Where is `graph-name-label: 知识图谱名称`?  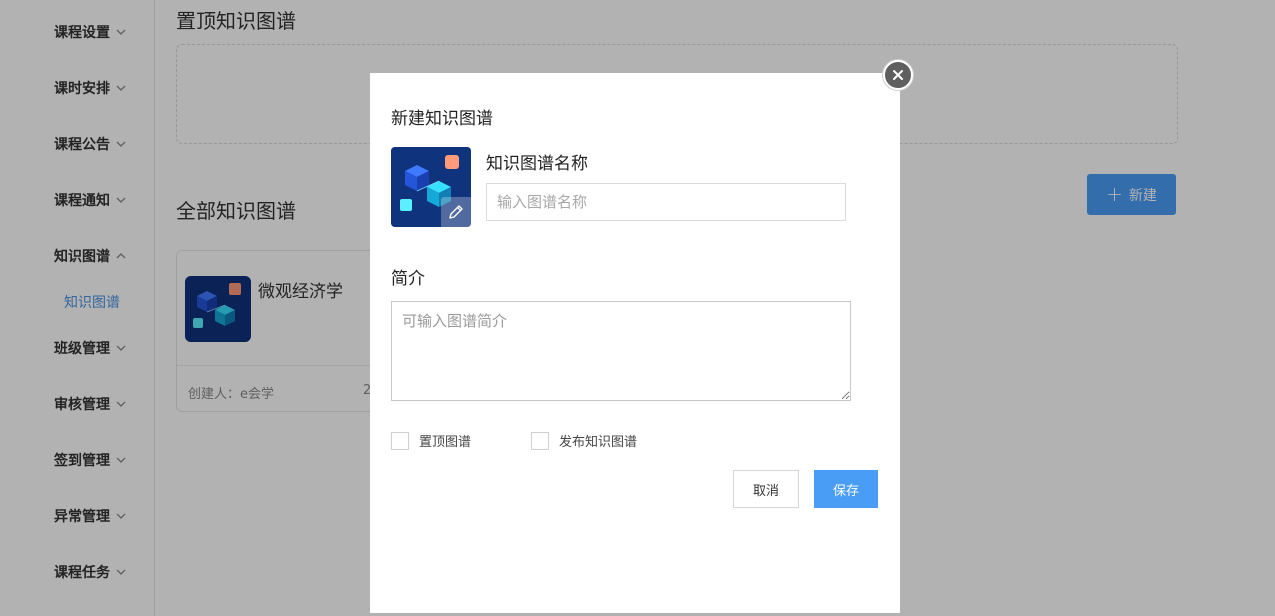
graph-name-label: 知识图谱名称 is located at coordinates (537, 164).